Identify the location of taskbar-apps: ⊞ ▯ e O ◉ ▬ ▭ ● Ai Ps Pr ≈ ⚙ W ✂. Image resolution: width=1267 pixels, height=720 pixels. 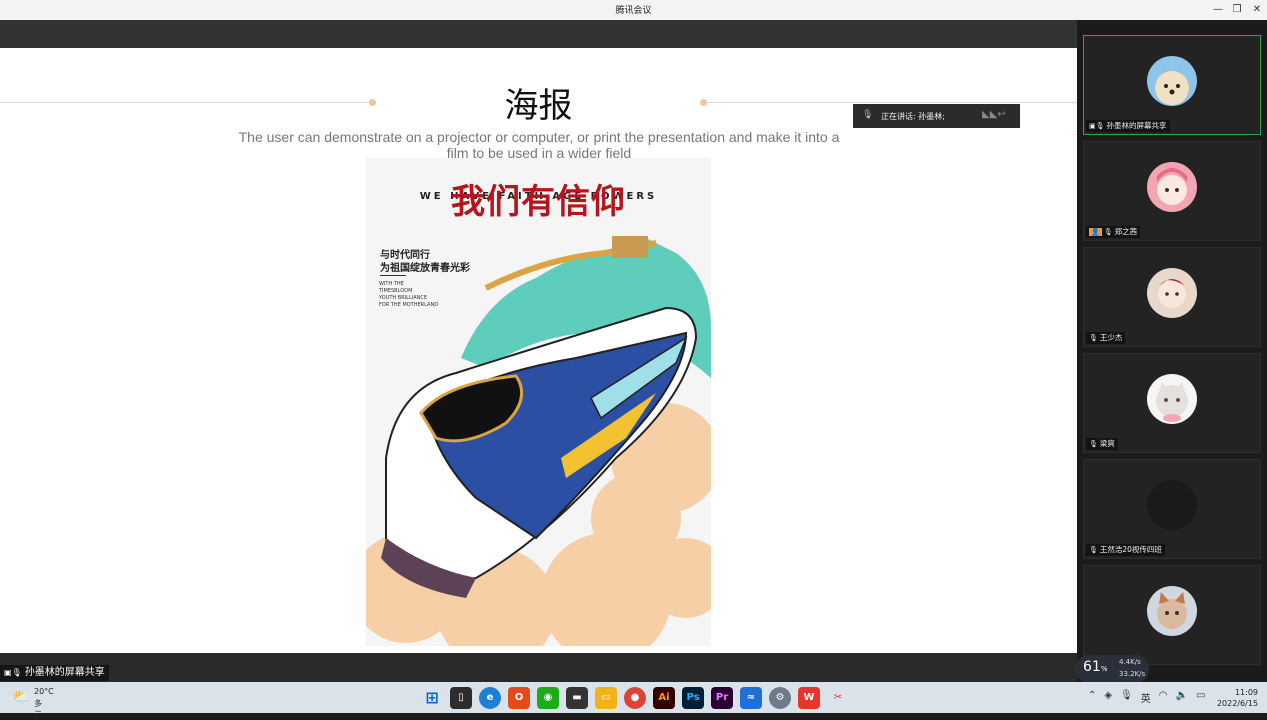
(635, 698).